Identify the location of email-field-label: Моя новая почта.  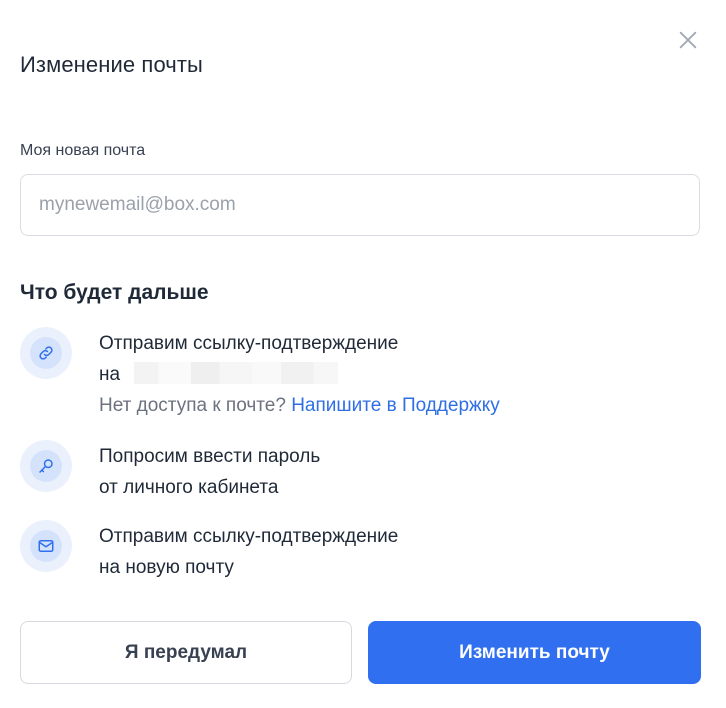
(83, 150).